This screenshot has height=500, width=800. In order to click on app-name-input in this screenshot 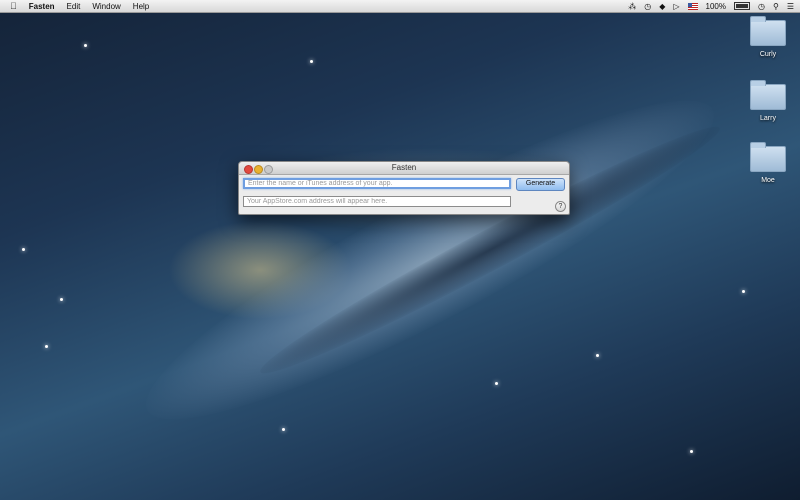, I will do `click(377, 183)`.